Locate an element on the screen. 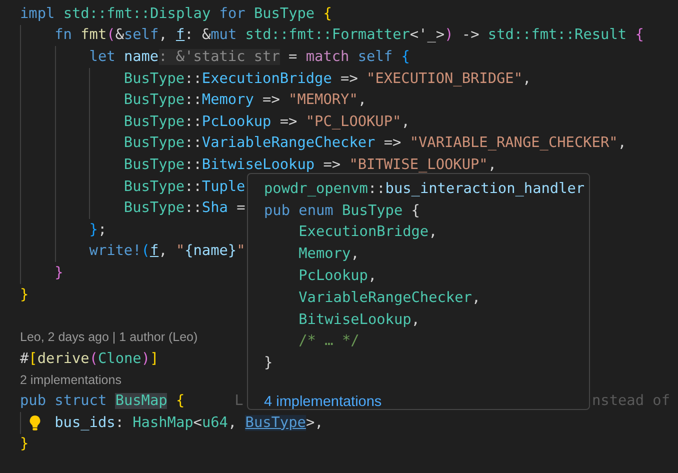 Image resolution: width=678 pixels, height=473 pixels. codelens-text: Leo, 2 days ago | 1 author (Leo) is located at coordinates (109, 337).